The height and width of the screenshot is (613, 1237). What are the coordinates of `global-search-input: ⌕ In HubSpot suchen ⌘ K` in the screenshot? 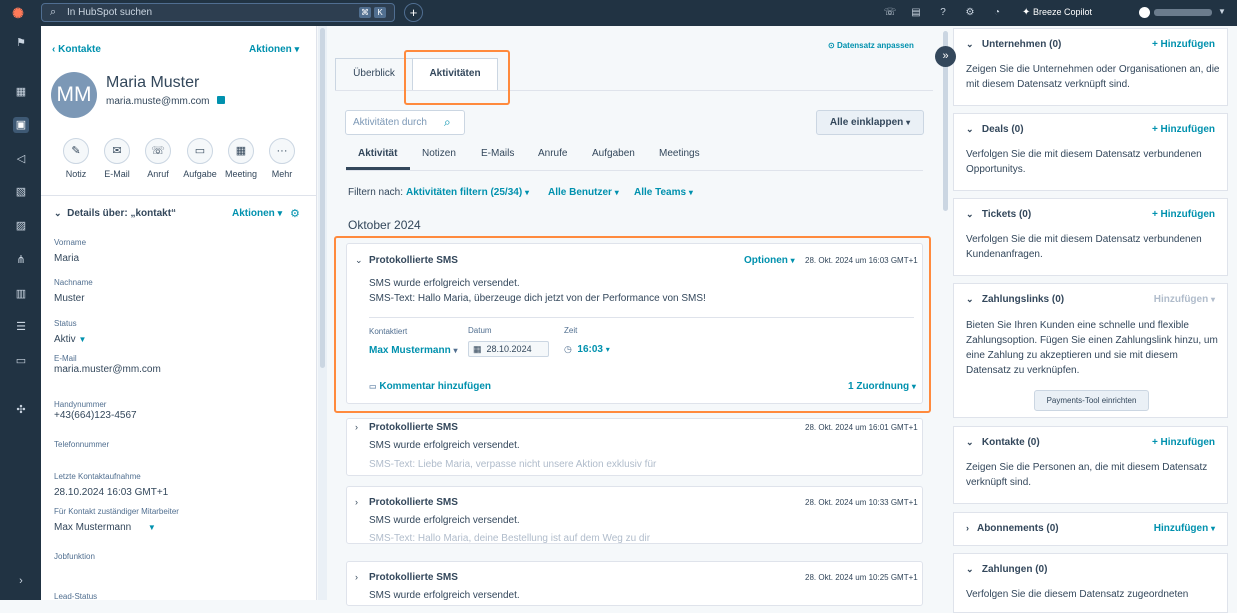 It's located at (218, 12).